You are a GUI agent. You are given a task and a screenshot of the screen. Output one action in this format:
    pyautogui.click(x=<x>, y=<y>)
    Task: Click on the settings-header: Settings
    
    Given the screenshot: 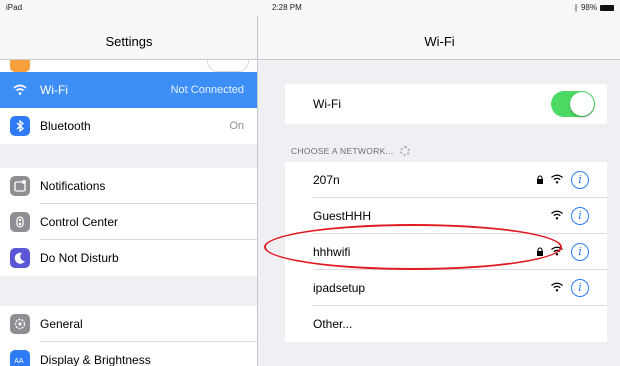 What is the action you would take?
    pyautogui.click(x=128, y=38)
    